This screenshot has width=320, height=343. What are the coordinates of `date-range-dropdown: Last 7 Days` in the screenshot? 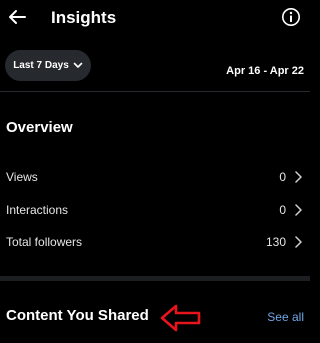 It's located at (48, 65).